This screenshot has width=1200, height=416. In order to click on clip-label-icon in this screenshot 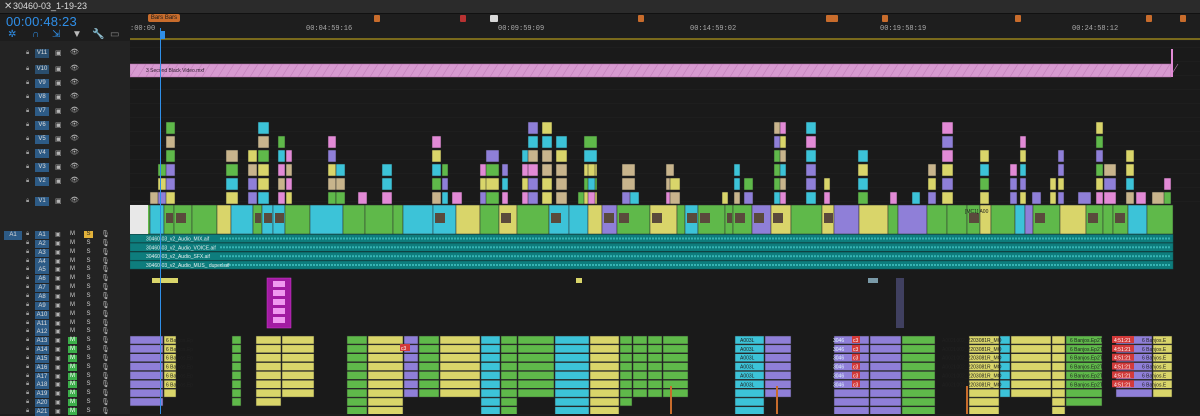, I will do `click(279, 293)`.